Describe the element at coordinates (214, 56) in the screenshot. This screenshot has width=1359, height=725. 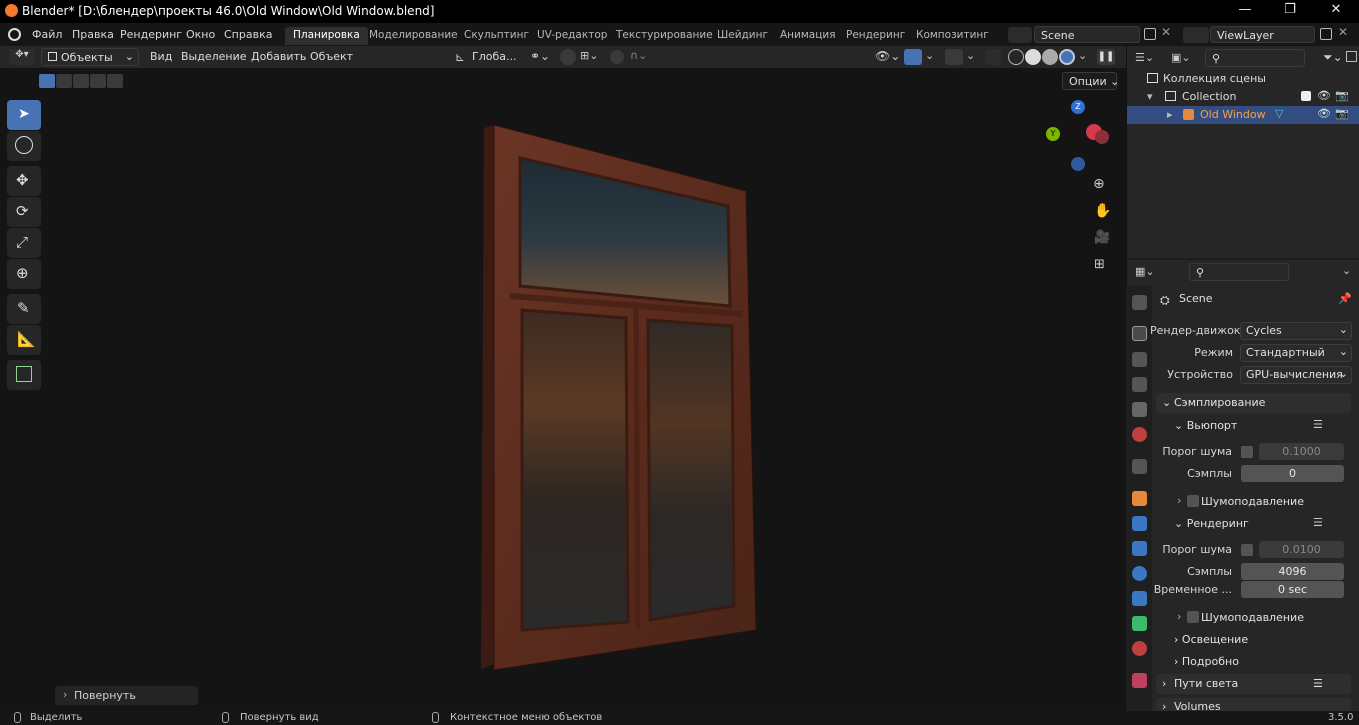
I see `menu-select: Выделение` at that location.